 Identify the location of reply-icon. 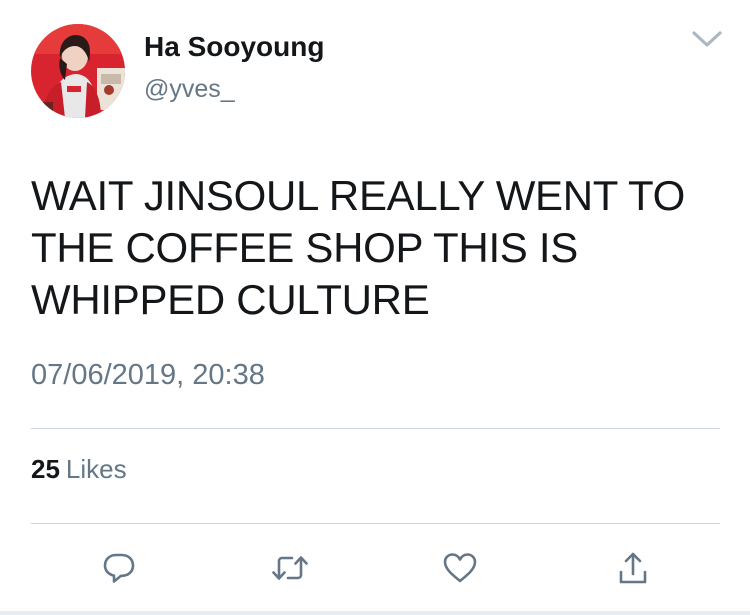
(119, 568).